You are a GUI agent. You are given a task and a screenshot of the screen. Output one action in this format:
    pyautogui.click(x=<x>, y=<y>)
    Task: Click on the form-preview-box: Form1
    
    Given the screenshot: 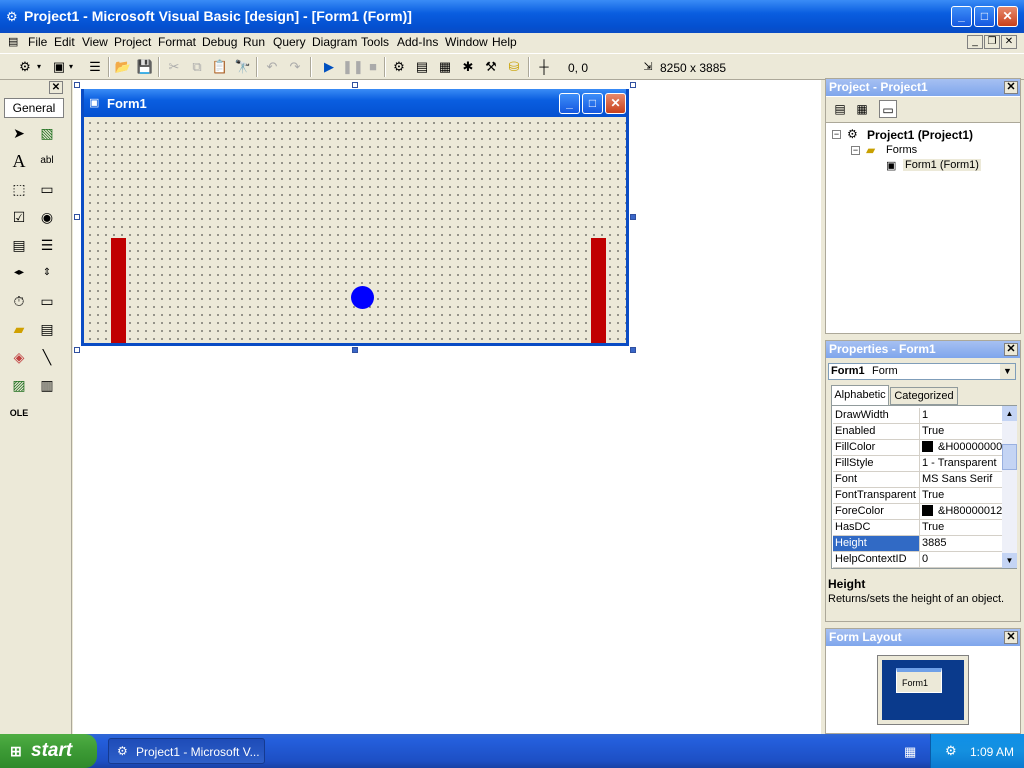 What is the action you would take?
    pyautogui.click(x=919, y=680)
    